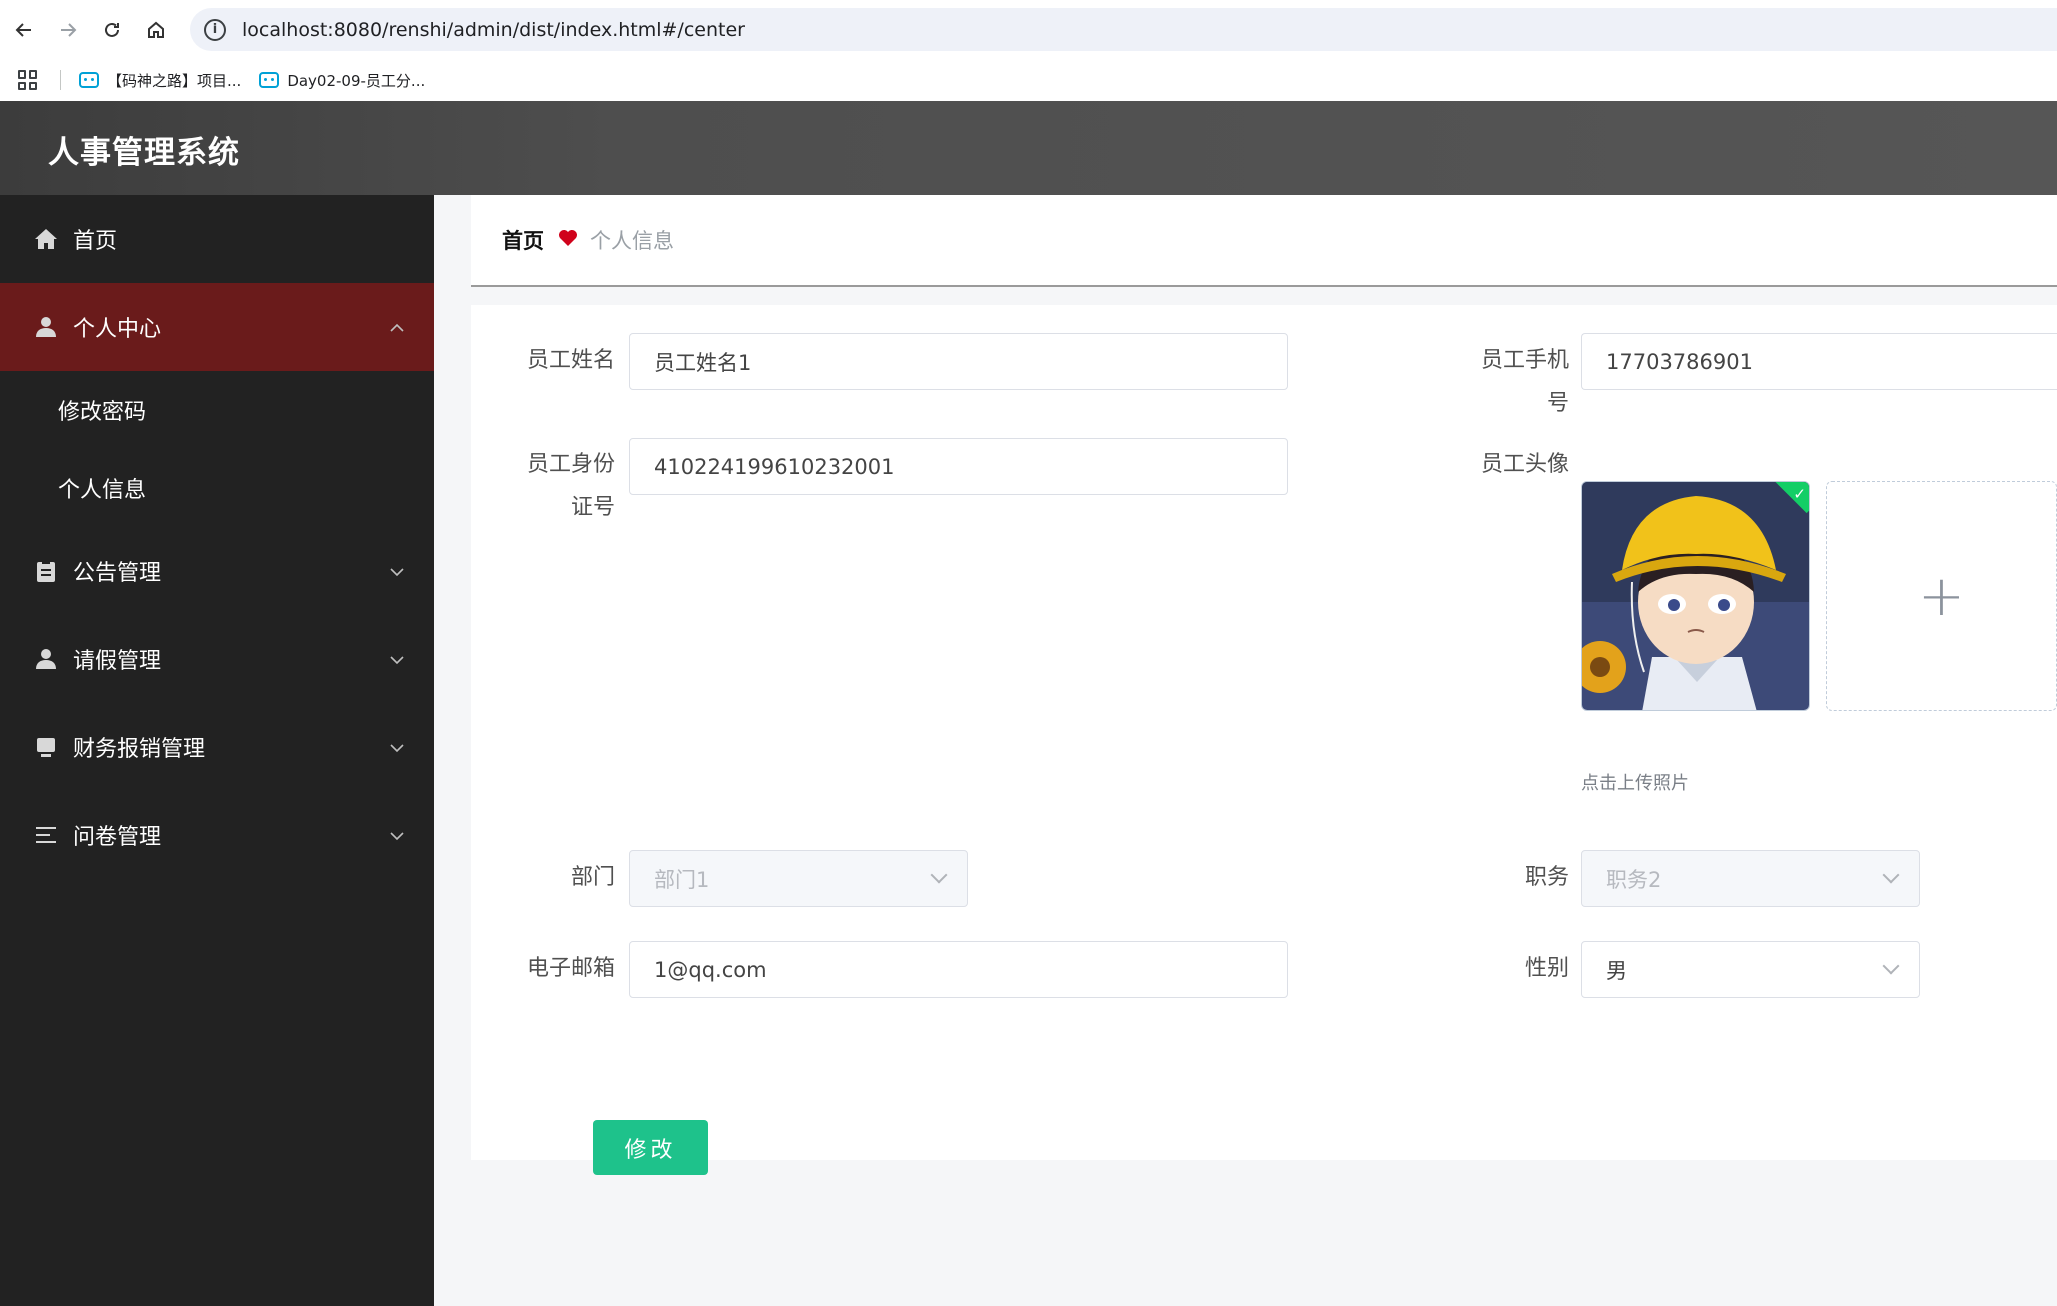 This screenshot has width=2057, height=1306. What do you see at coordinates (215, 29) in the screenshot?
I see `site-info-icon: i` at bounding box center [215, 29].